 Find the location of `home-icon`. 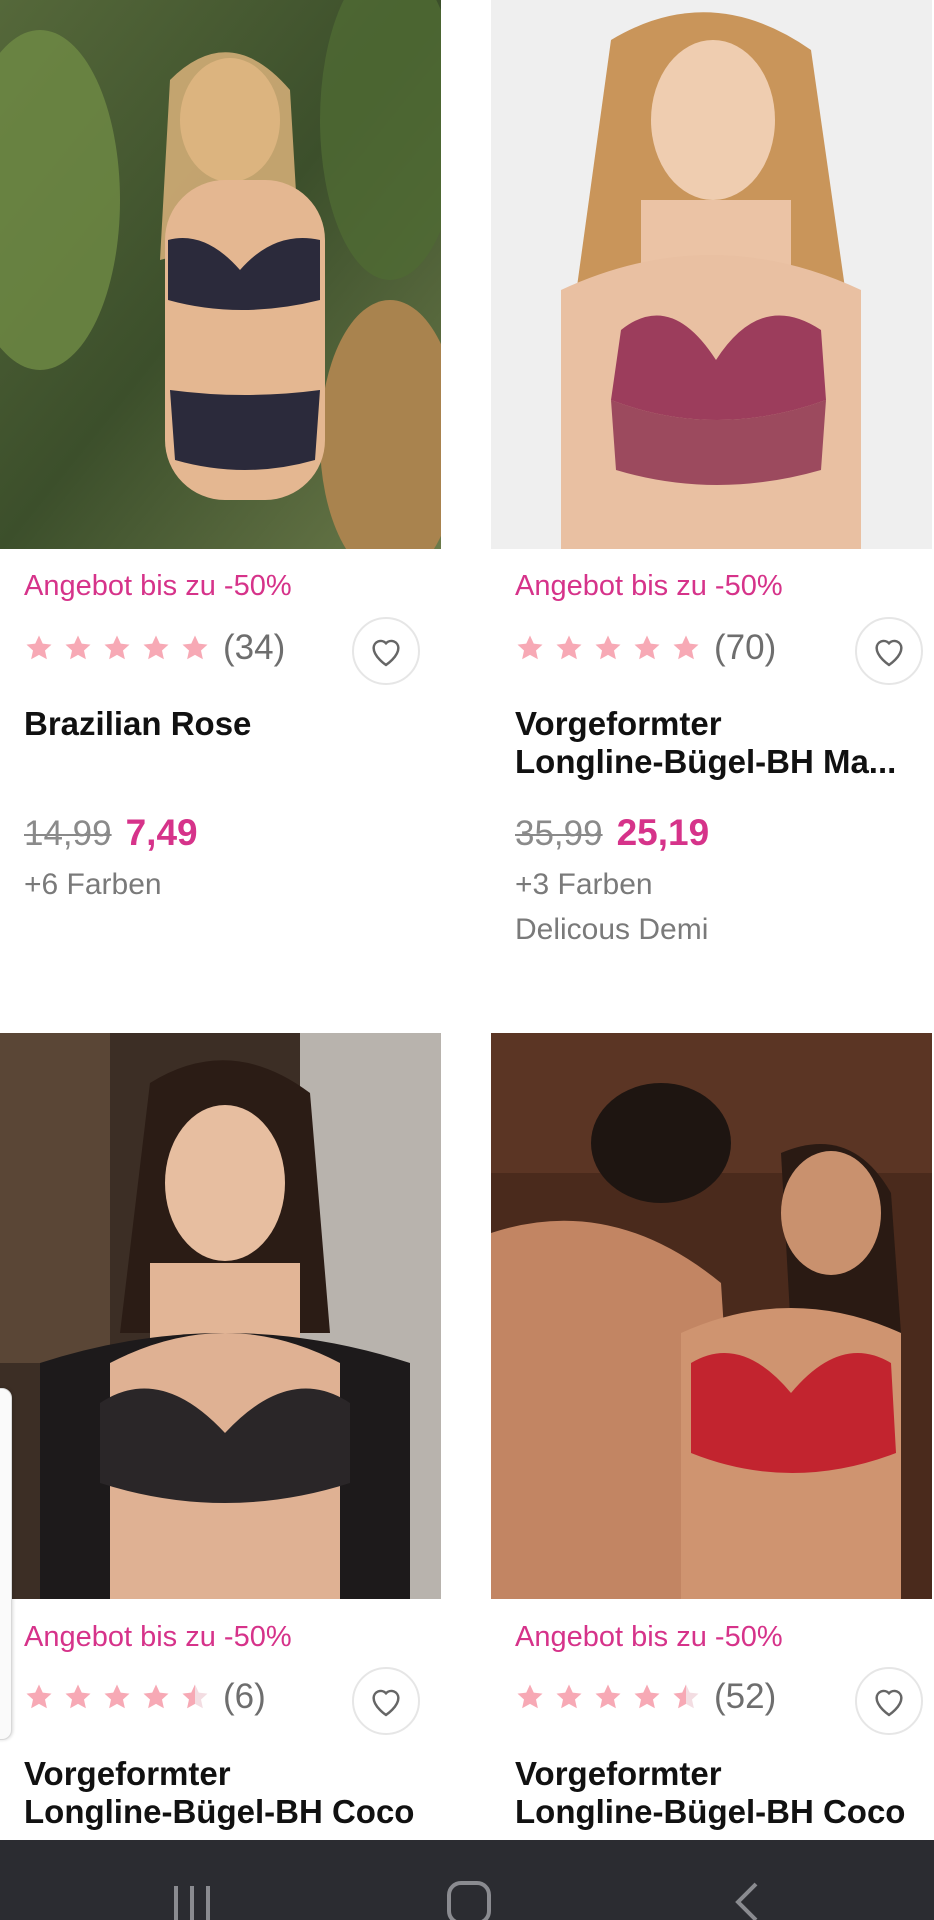

home-icon is located at coordinates (469, 1900).